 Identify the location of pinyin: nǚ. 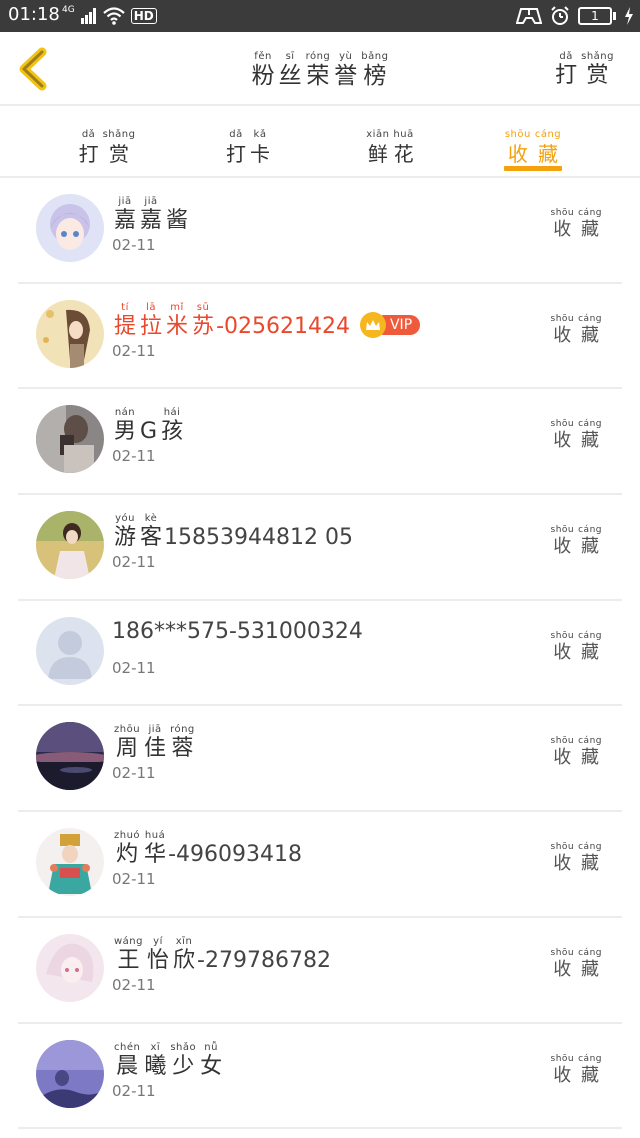
(211, 1047).